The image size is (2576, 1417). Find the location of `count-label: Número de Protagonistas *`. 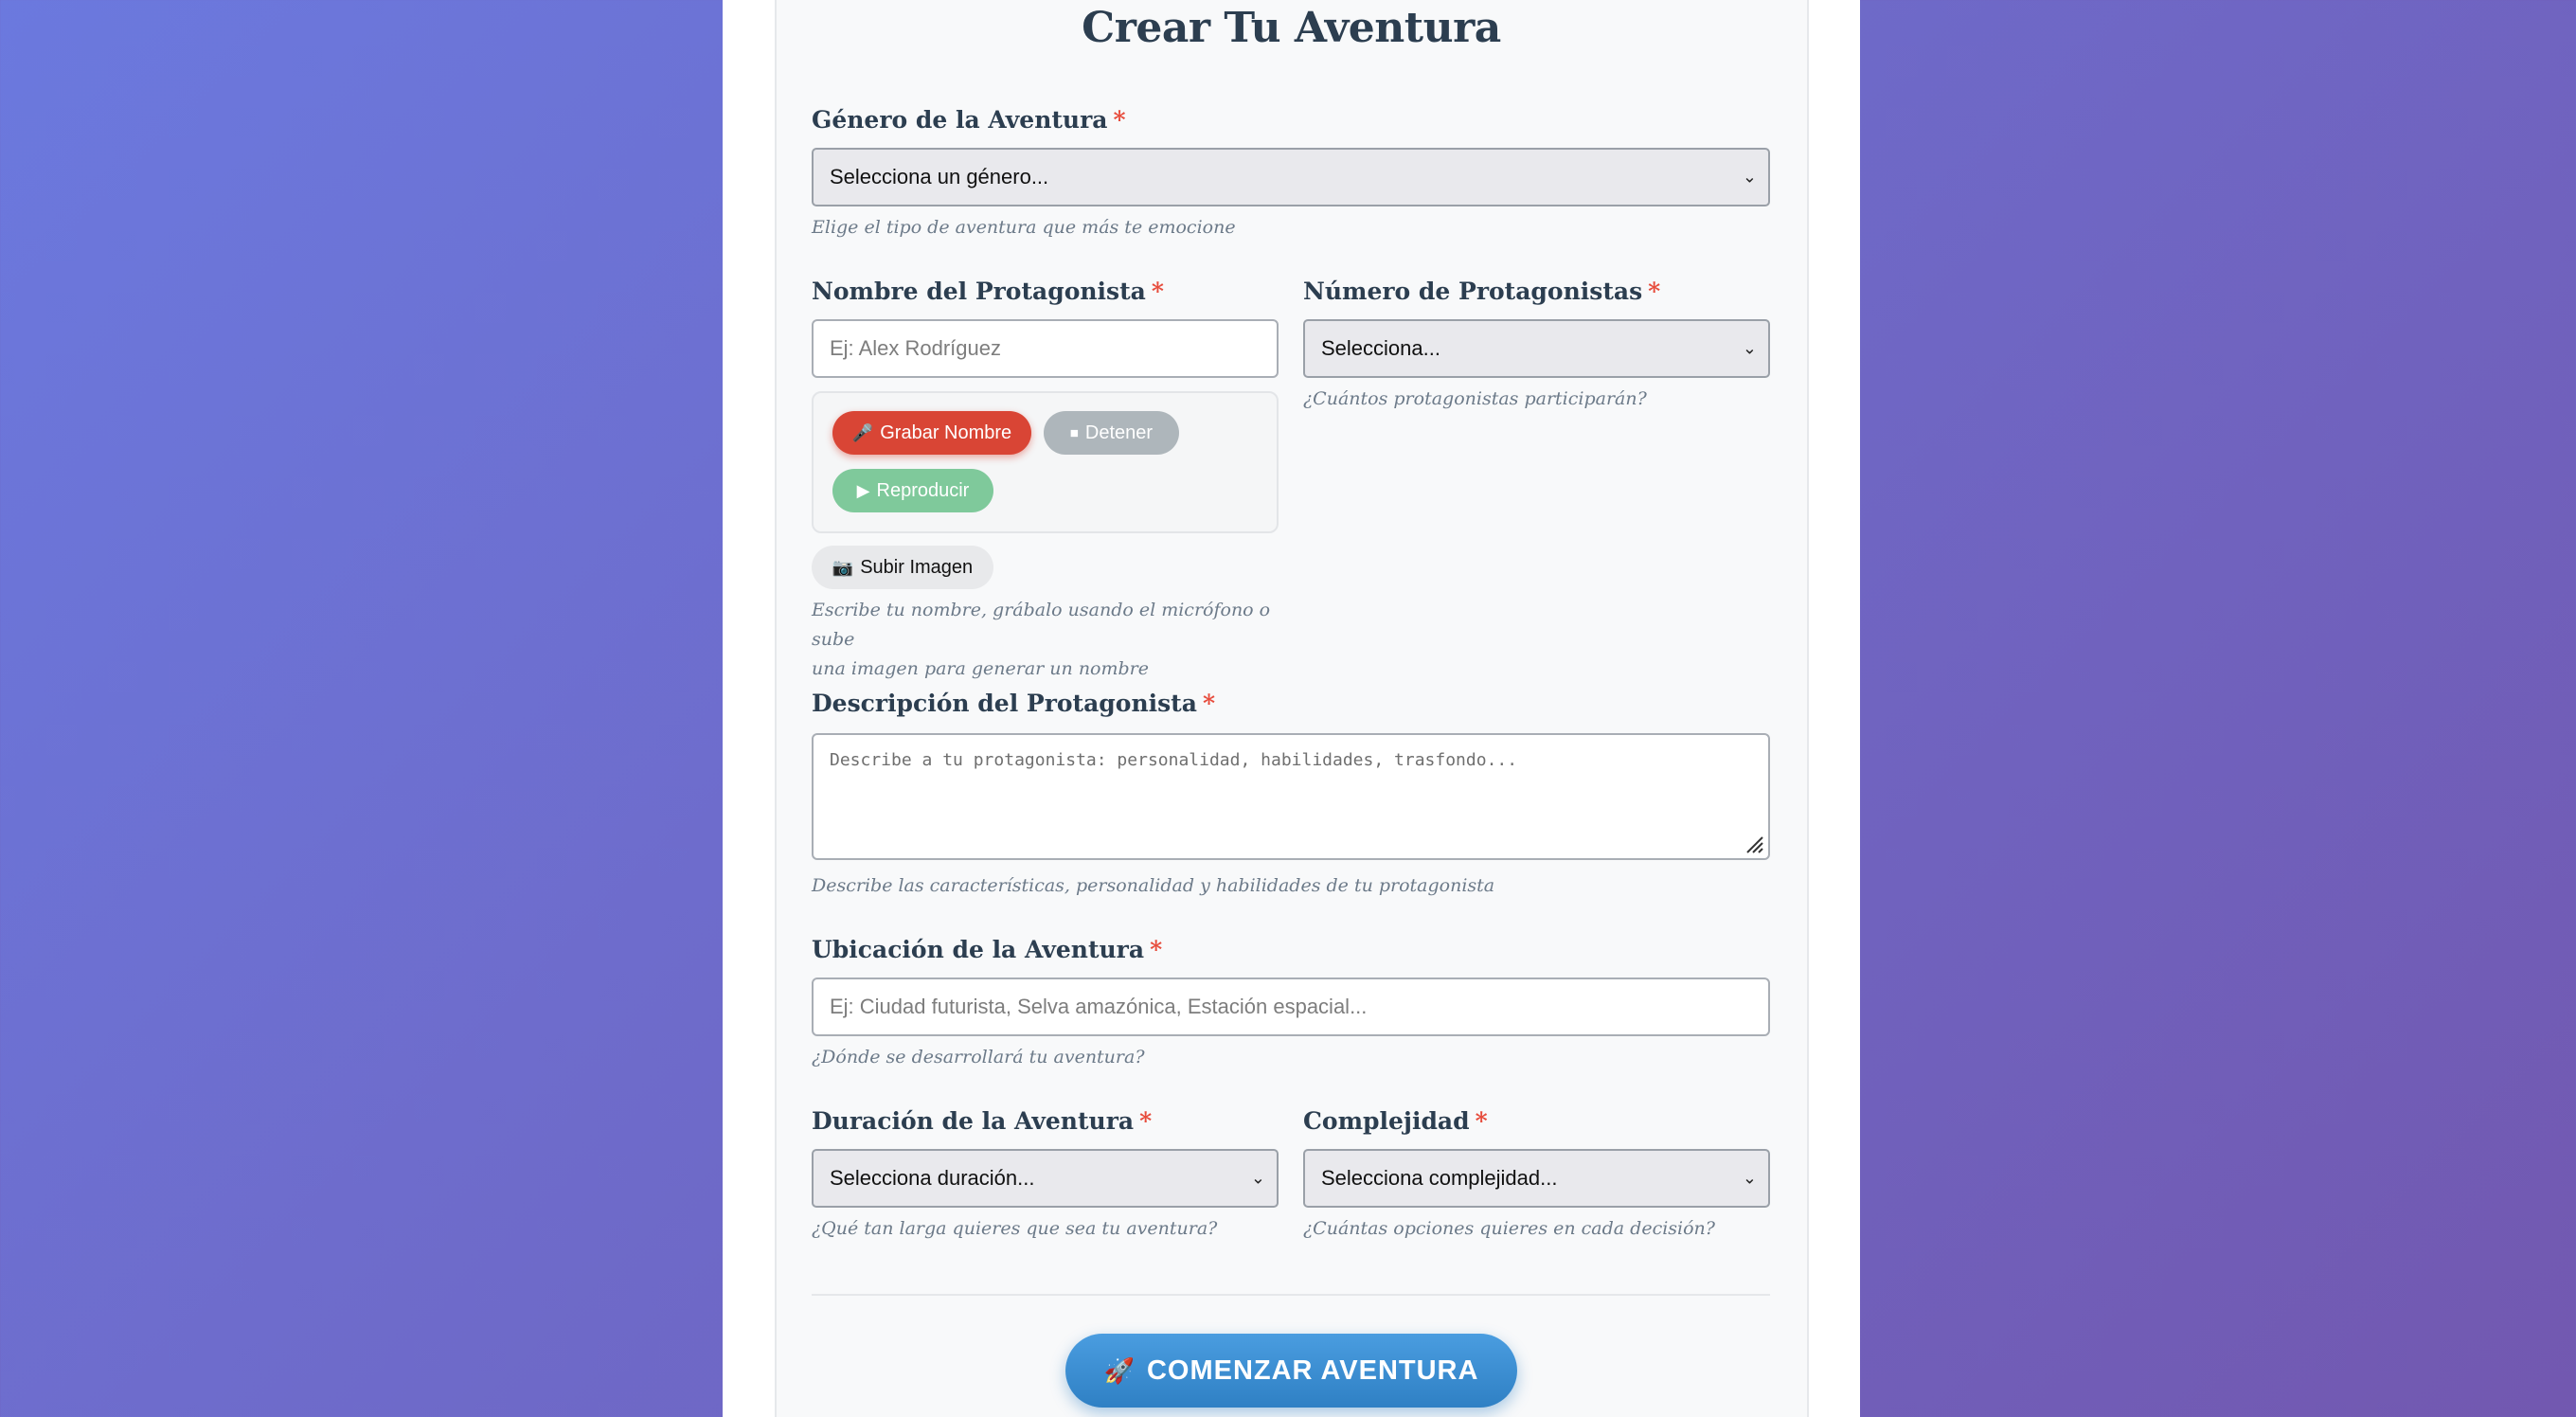

count-label: Número de Protagonistas * is located at coordinates (1481, 291).